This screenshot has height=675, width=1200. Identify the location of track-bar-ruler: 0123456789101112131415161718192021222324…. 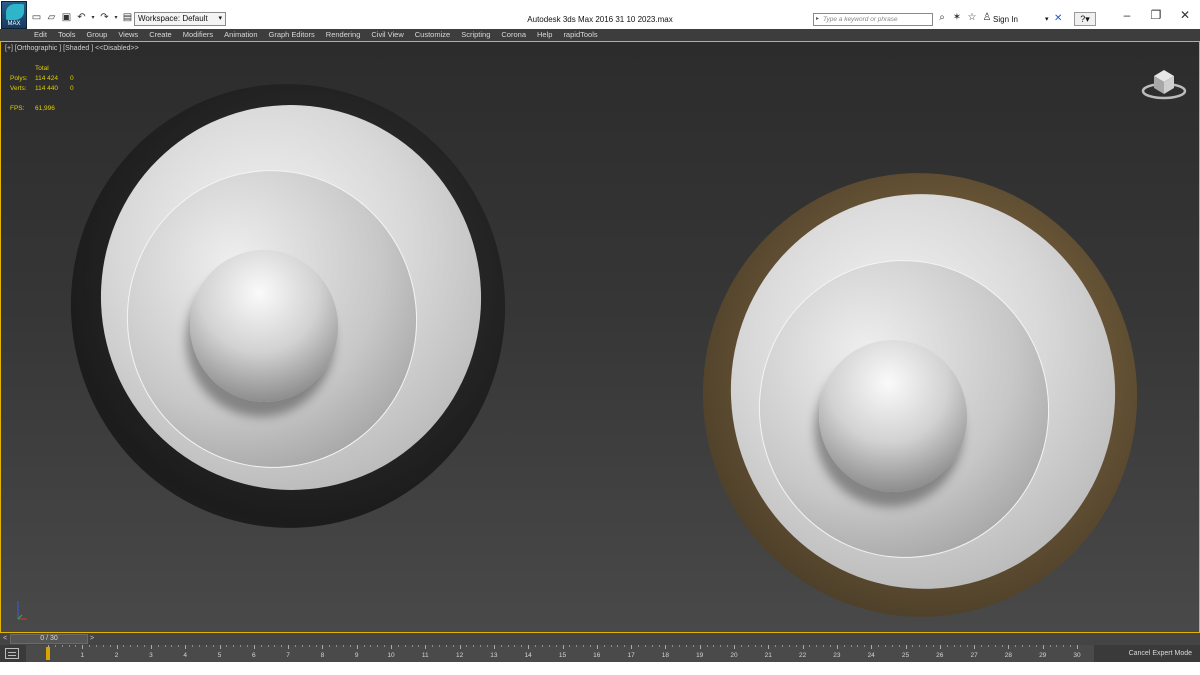
(560, 653).